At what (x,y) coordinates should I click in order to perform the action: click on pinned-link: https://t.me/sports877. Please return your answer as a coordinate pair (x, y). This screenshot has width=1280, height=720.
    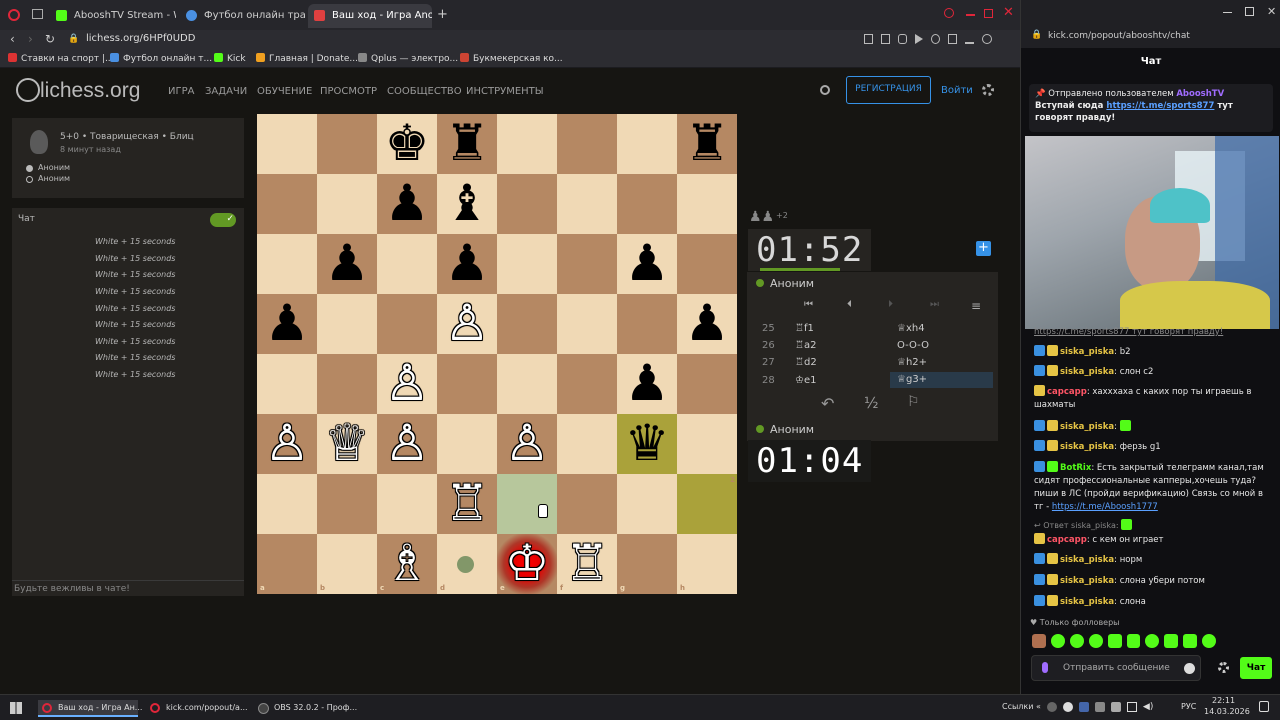
    Looking at the image, I should click on (1160, 106).